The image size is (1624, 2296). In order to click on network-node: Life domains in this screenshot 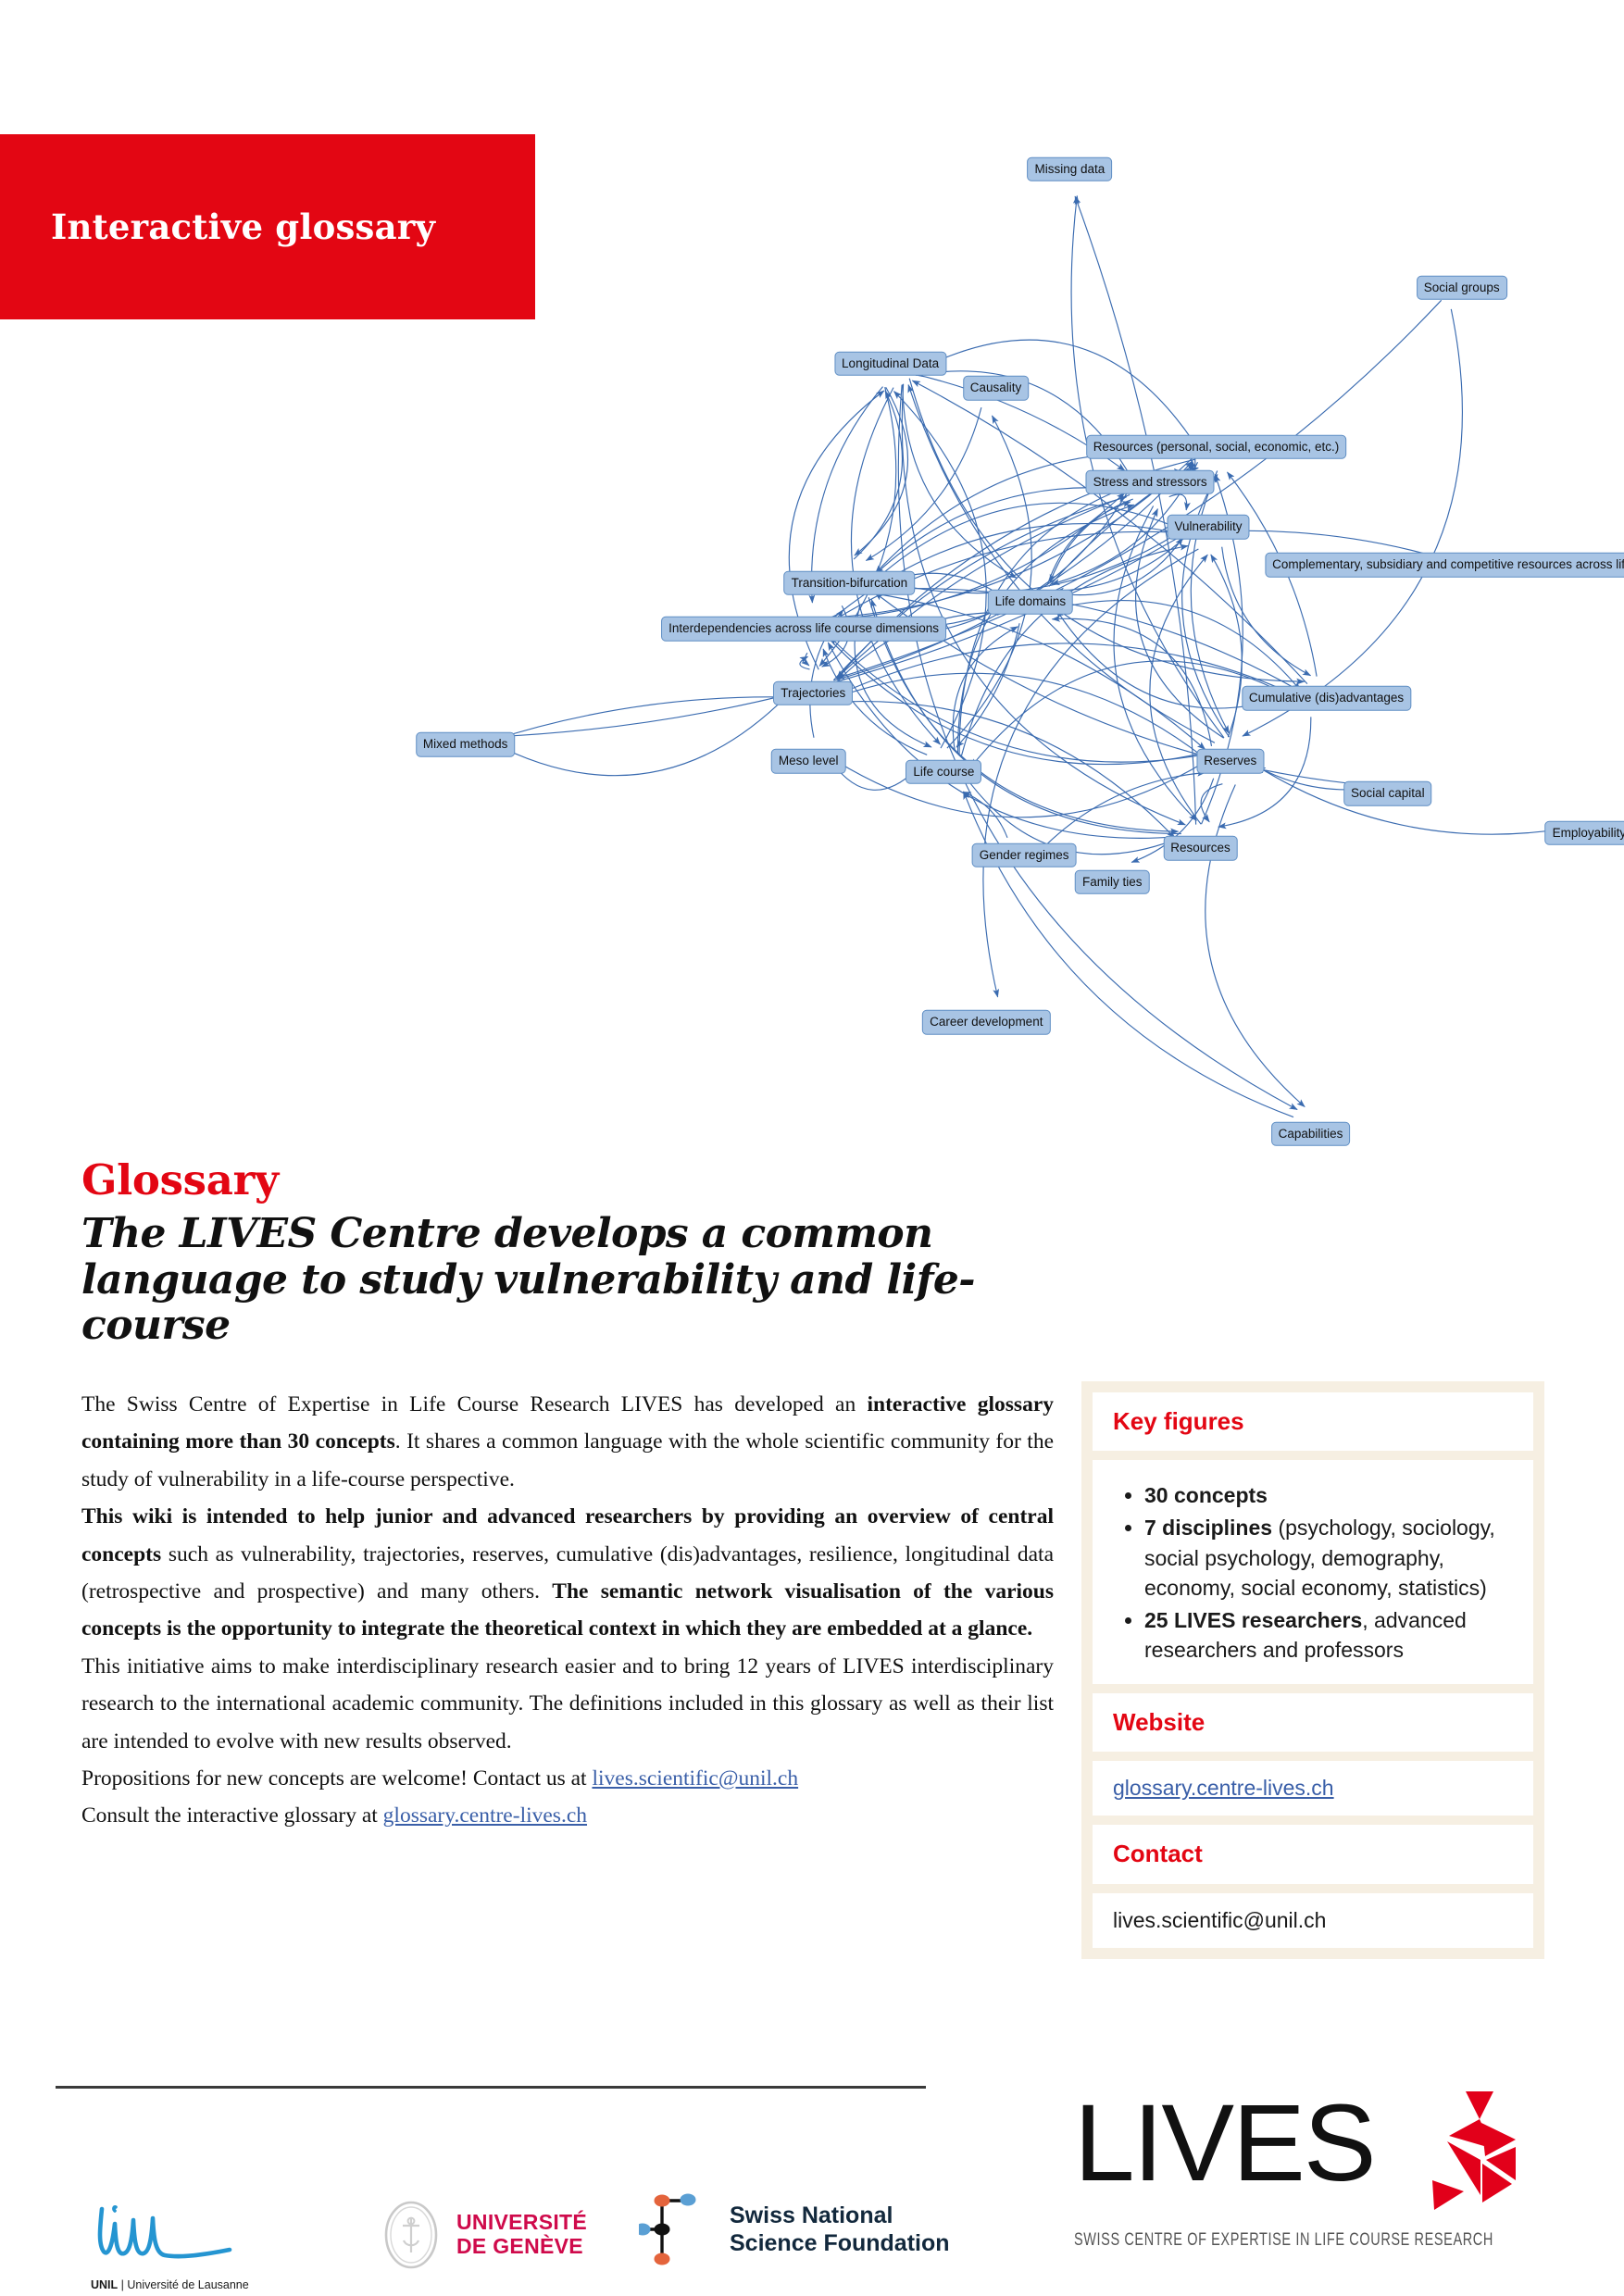, I will do `click(1030, 602)`.